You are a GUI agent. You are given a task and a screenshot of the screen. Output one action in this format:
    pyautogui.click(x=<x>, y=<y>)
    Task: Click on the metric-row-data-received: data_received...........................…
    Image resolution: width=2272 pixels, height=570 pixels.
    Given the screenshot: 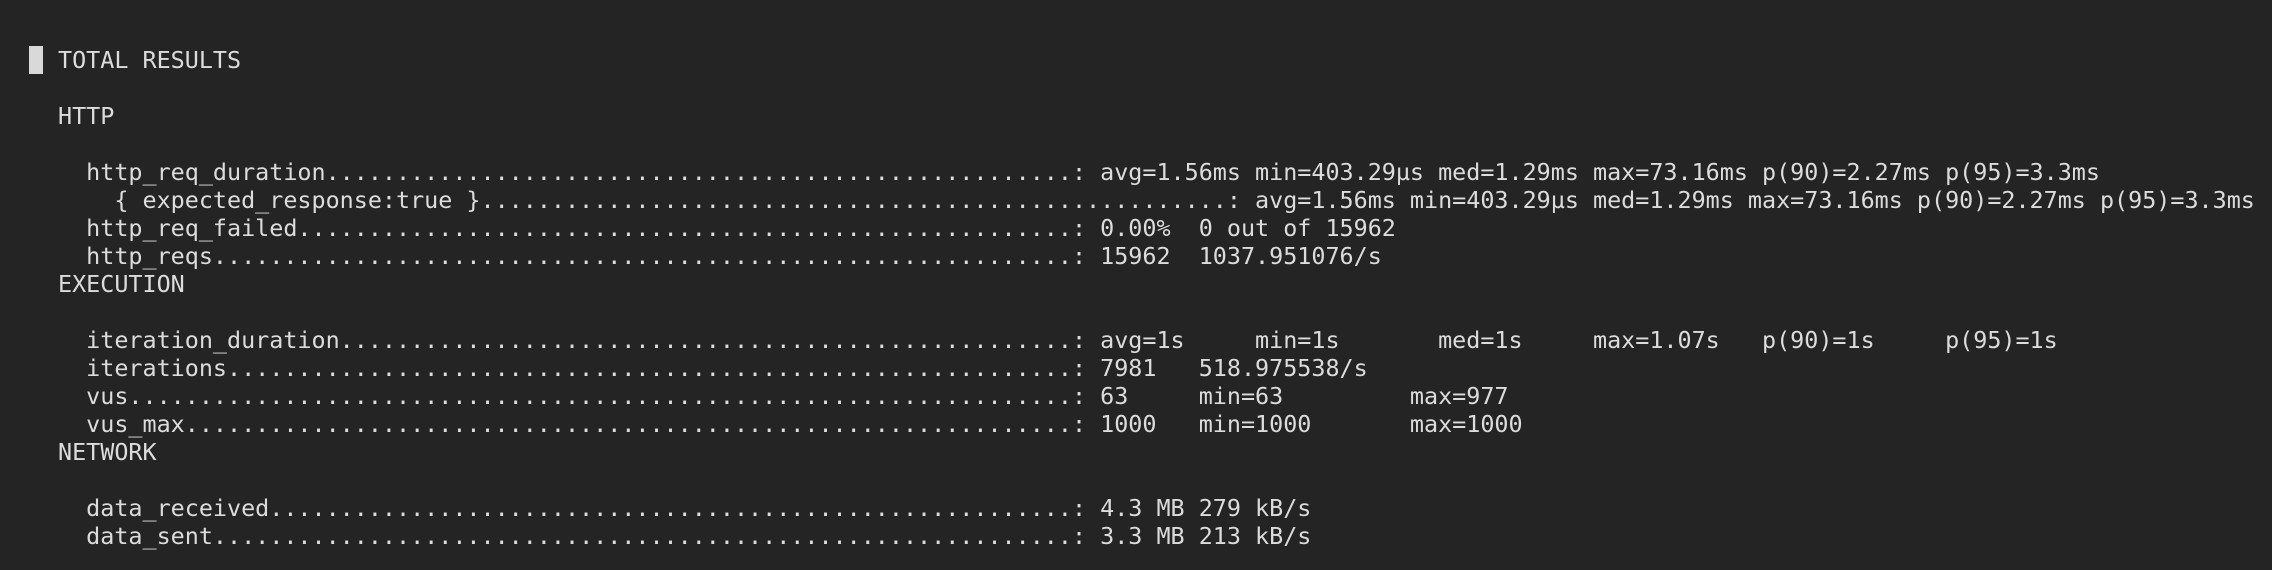 What is the action you would take?
    pyautogui.click(x=684, y=494)
    